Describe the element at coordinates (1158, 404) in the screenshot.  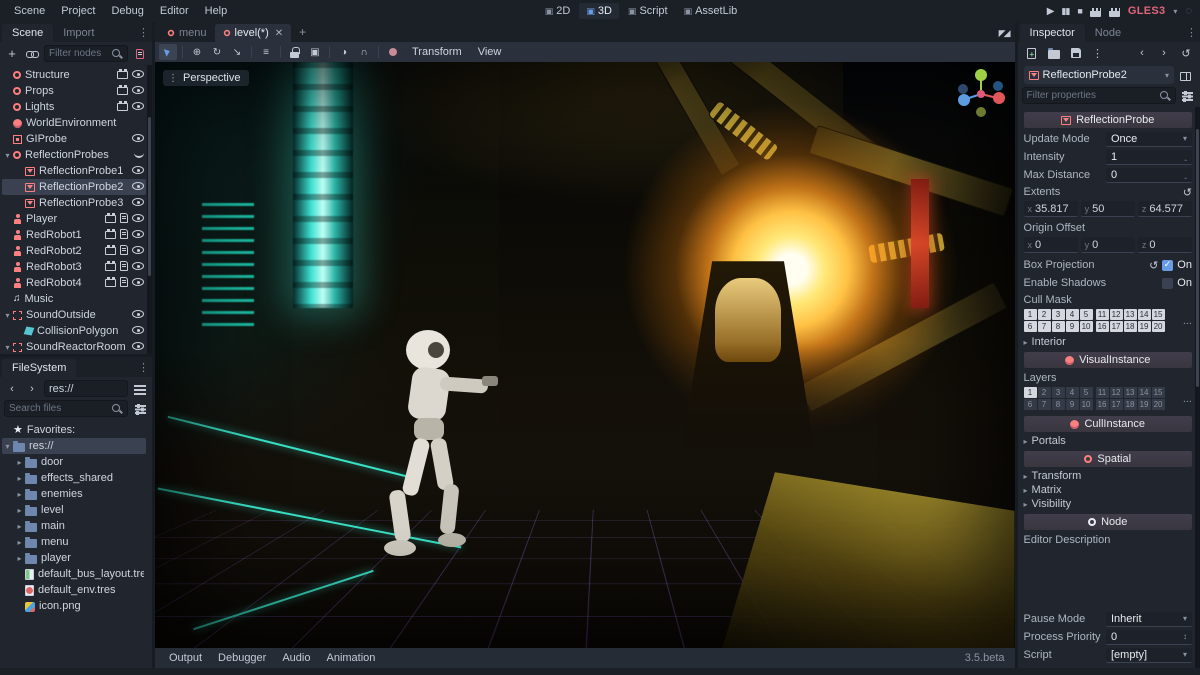
I see `bit-20: 20` at that location.